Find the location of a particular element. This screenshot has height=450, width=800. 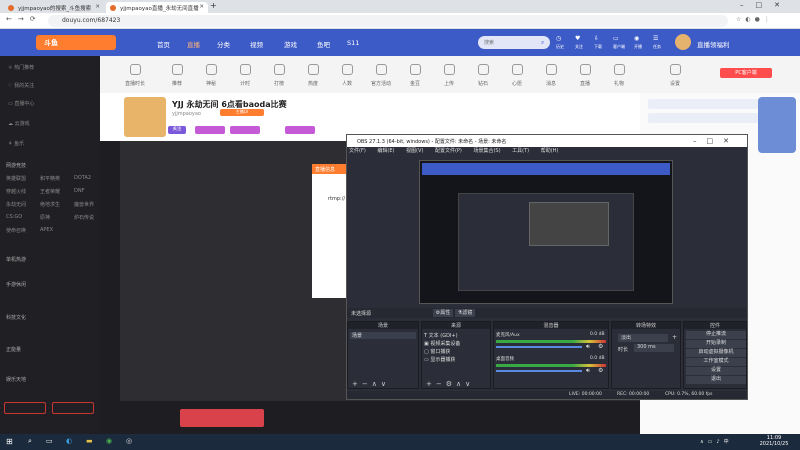

cat-item: 人数 is located at coordinates (347, 75).